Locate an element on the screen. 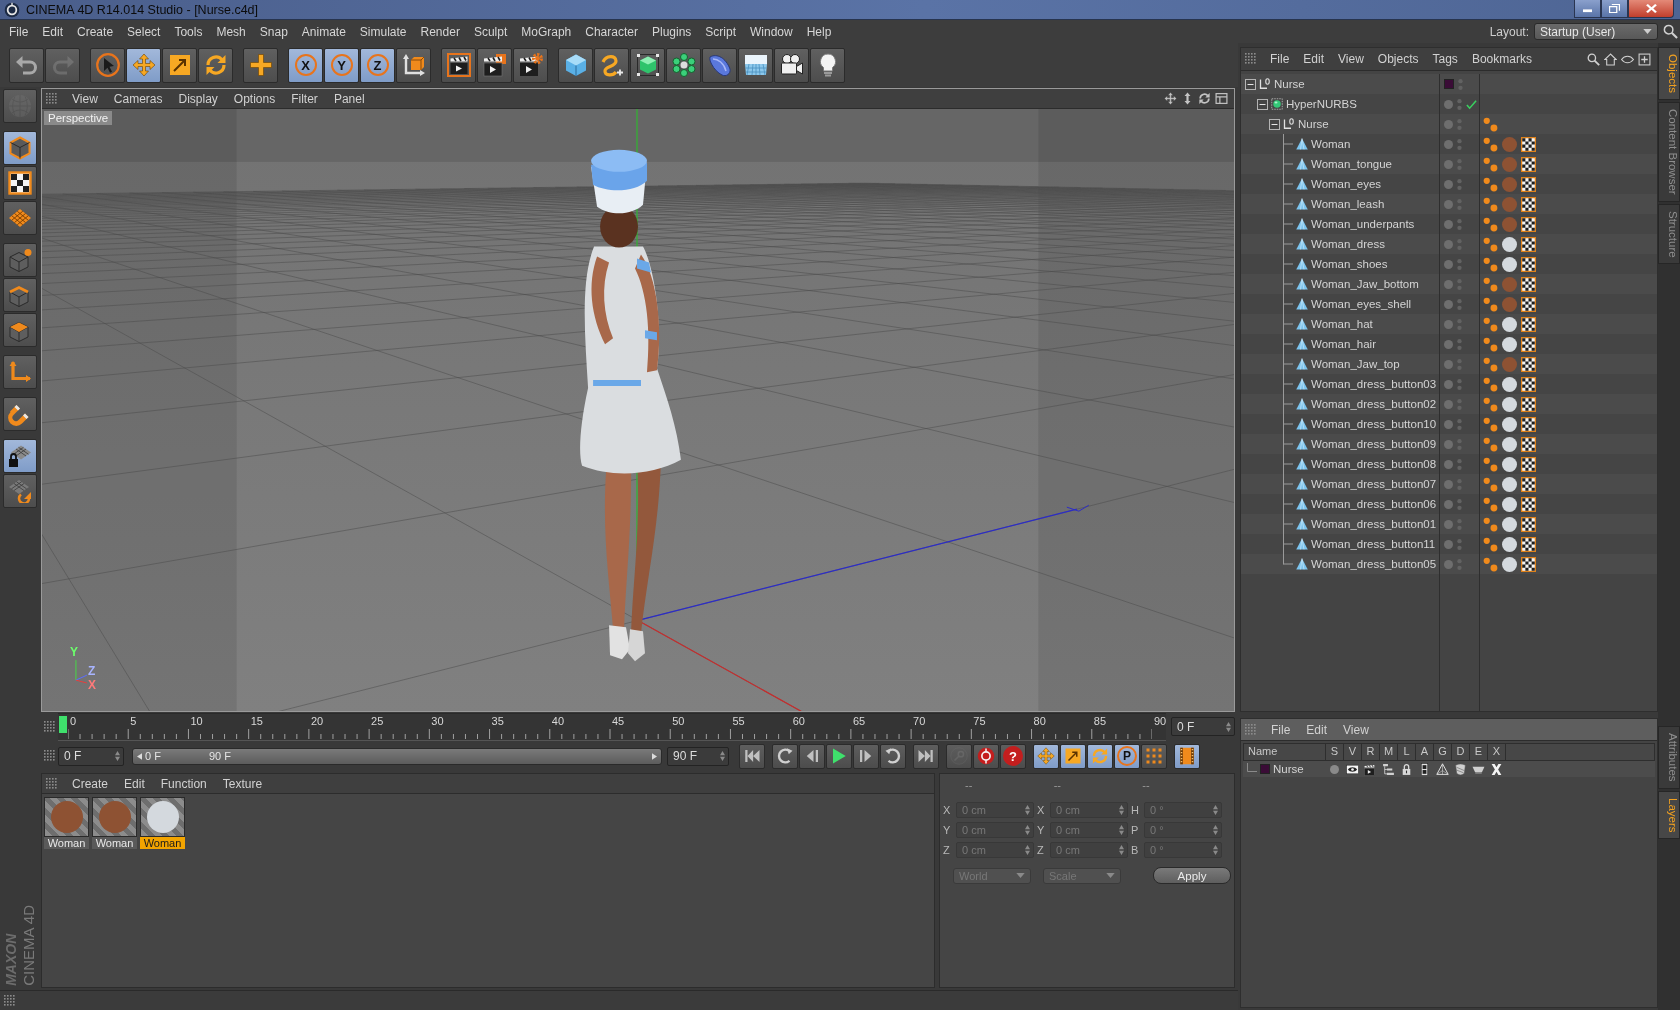  workplane-button is located at coordinates (20, 218).